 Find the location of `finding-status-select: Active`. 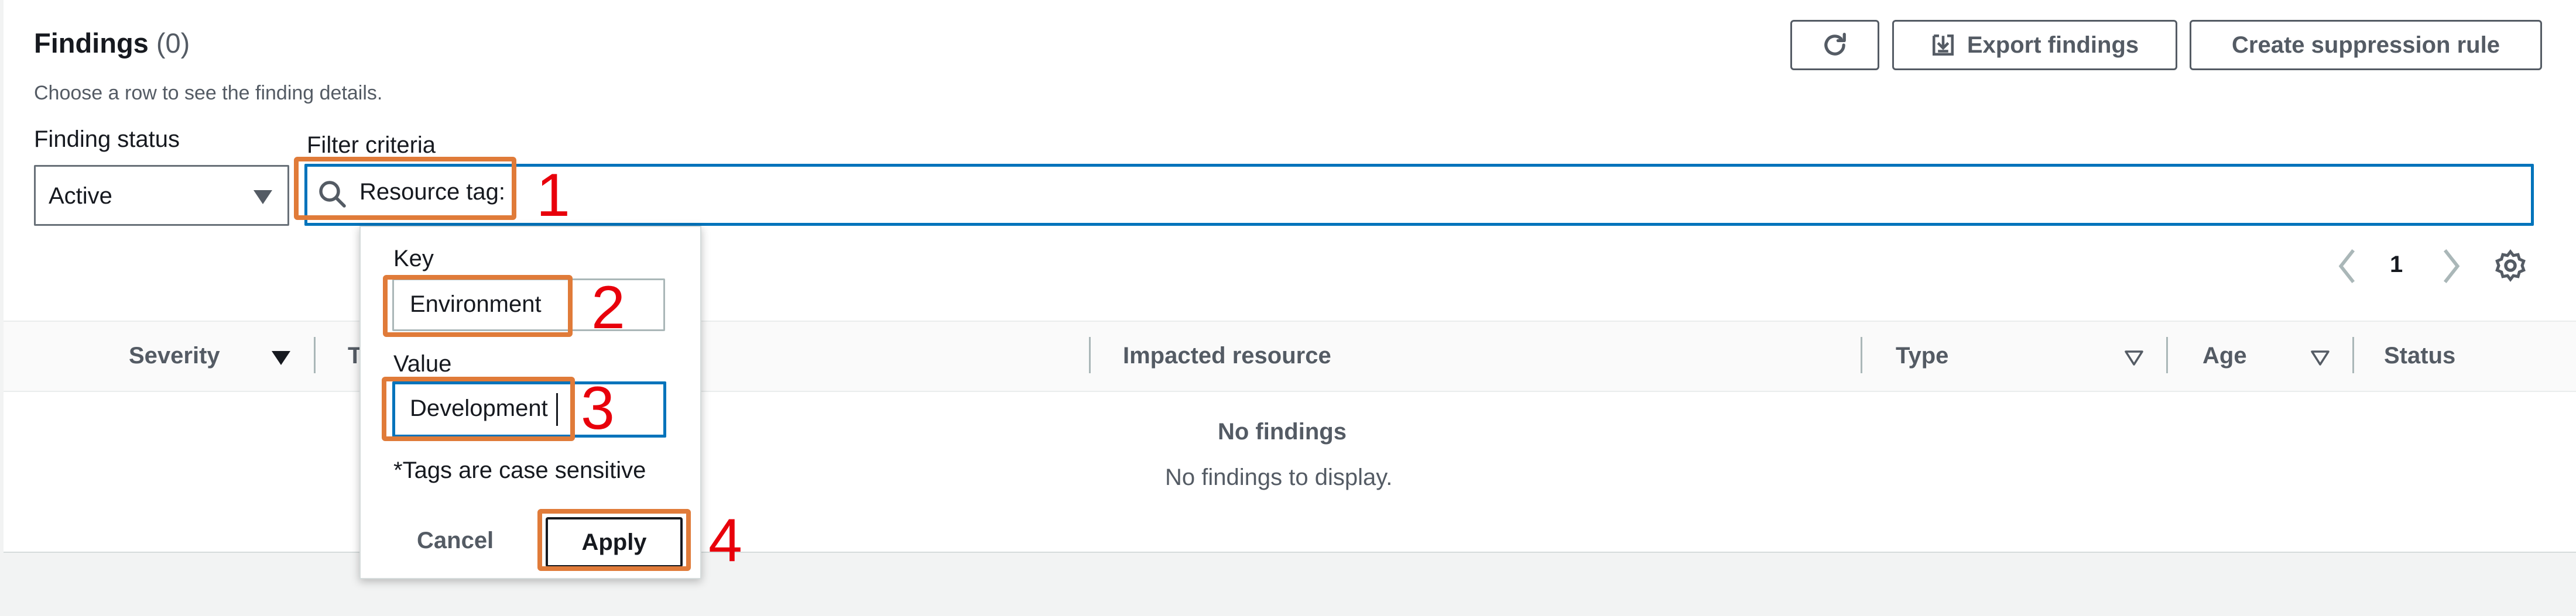

finding-status-select: Active is located at coordinates (161, 195).